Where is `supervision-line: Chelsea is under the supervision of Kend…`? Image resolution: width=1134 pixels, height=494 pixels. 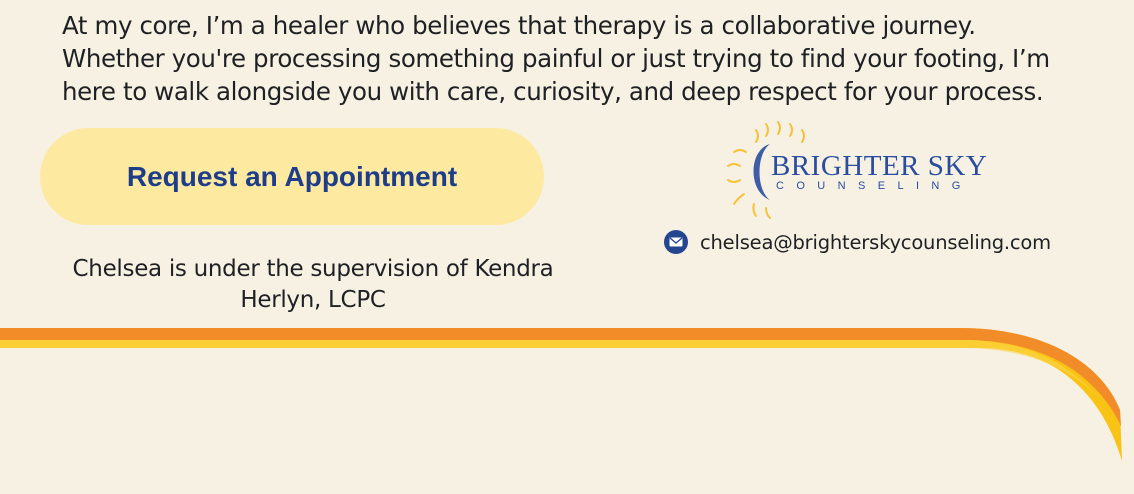 supervision-line: Chelsea is under the supervision of Kend… is located at coordinates (313, 269).